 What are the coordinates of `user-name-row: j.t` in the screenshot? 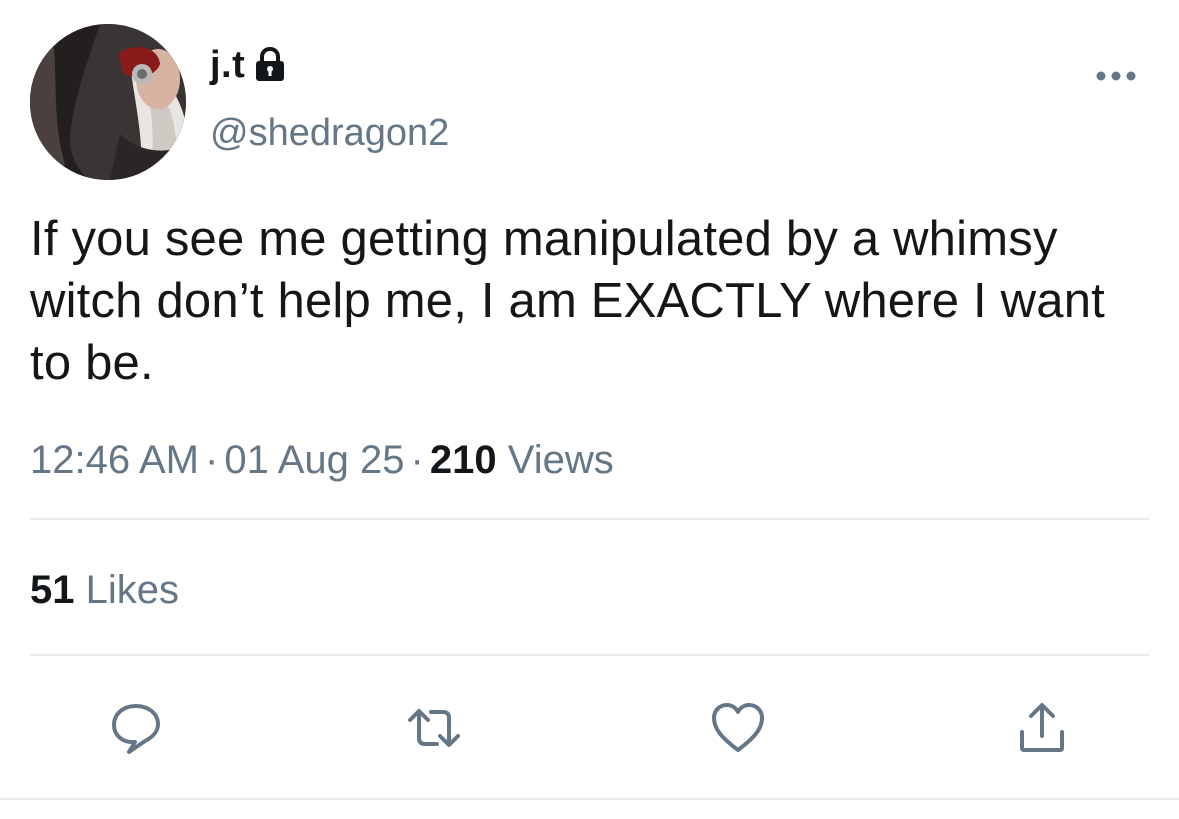 It's located at (248, 65).